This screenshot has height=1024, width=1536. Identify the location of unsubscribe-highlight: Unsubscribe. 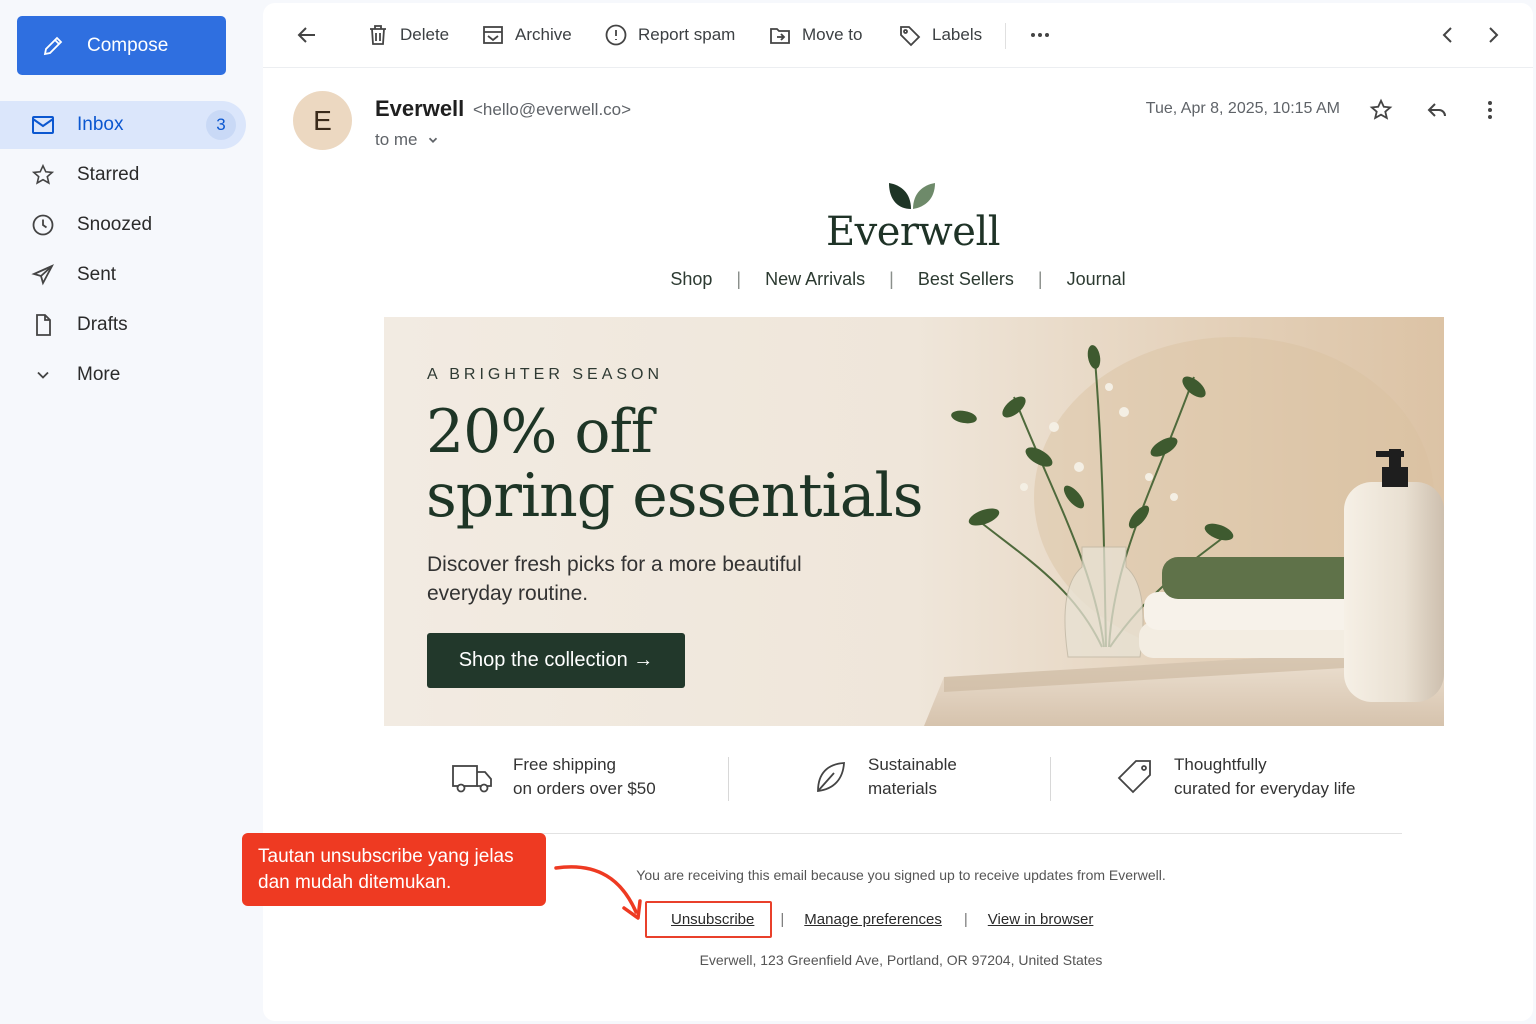
(709, 919).